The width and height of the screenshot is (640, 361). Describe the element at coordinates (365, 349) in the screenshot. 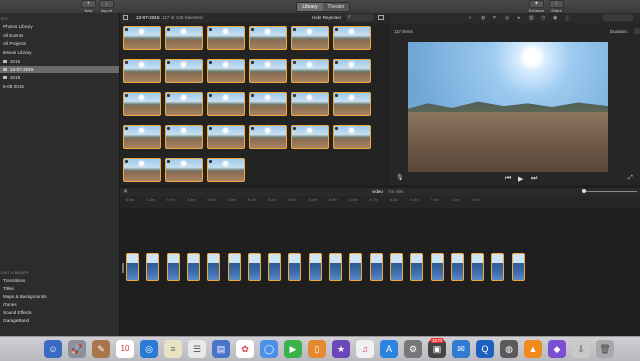

I see `itunes-icon: ♫` at that location.